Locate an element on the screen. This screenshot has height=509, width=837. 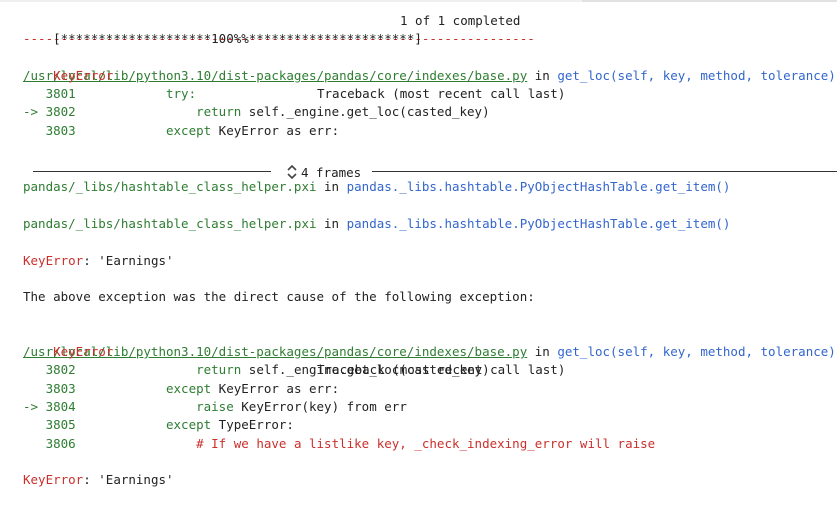
frames-rule-left is located at coordinates (152, 171).